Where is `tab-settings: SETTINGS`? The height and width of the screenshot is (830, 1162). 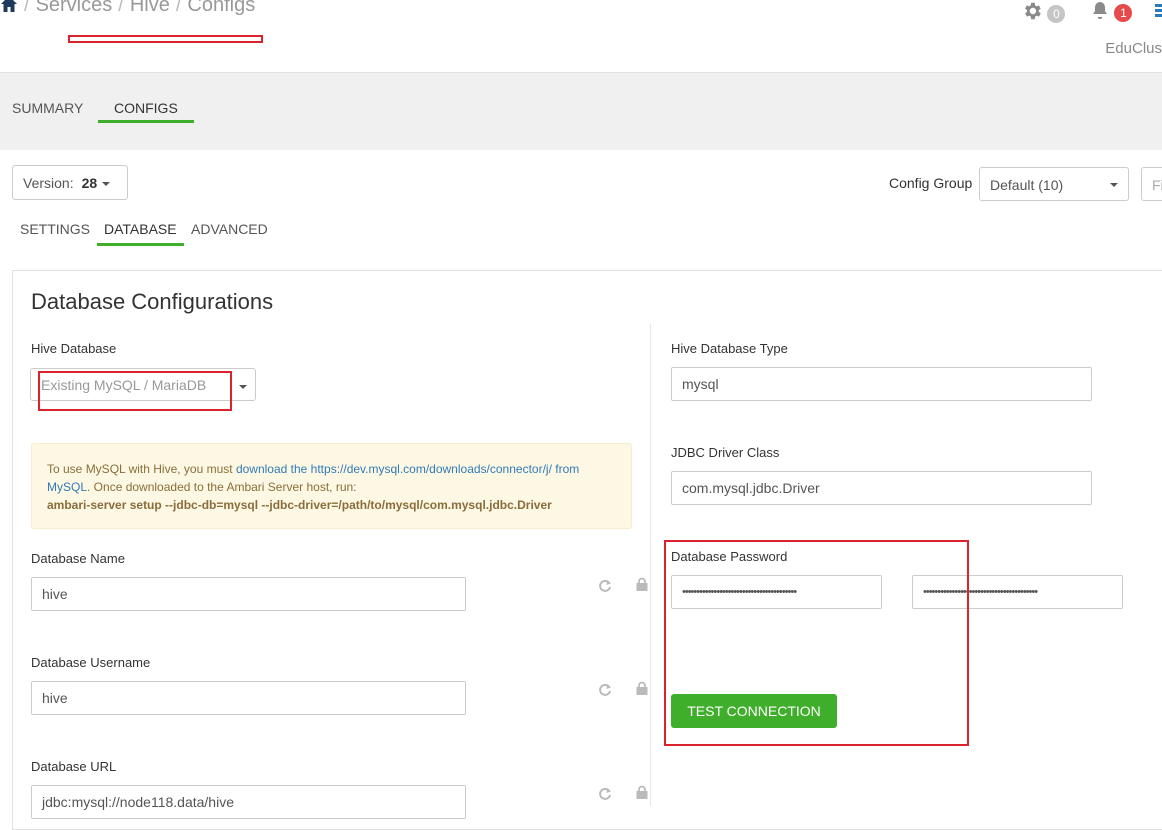 tab-settings: SETTINGS is located at coordinates (55, 229).